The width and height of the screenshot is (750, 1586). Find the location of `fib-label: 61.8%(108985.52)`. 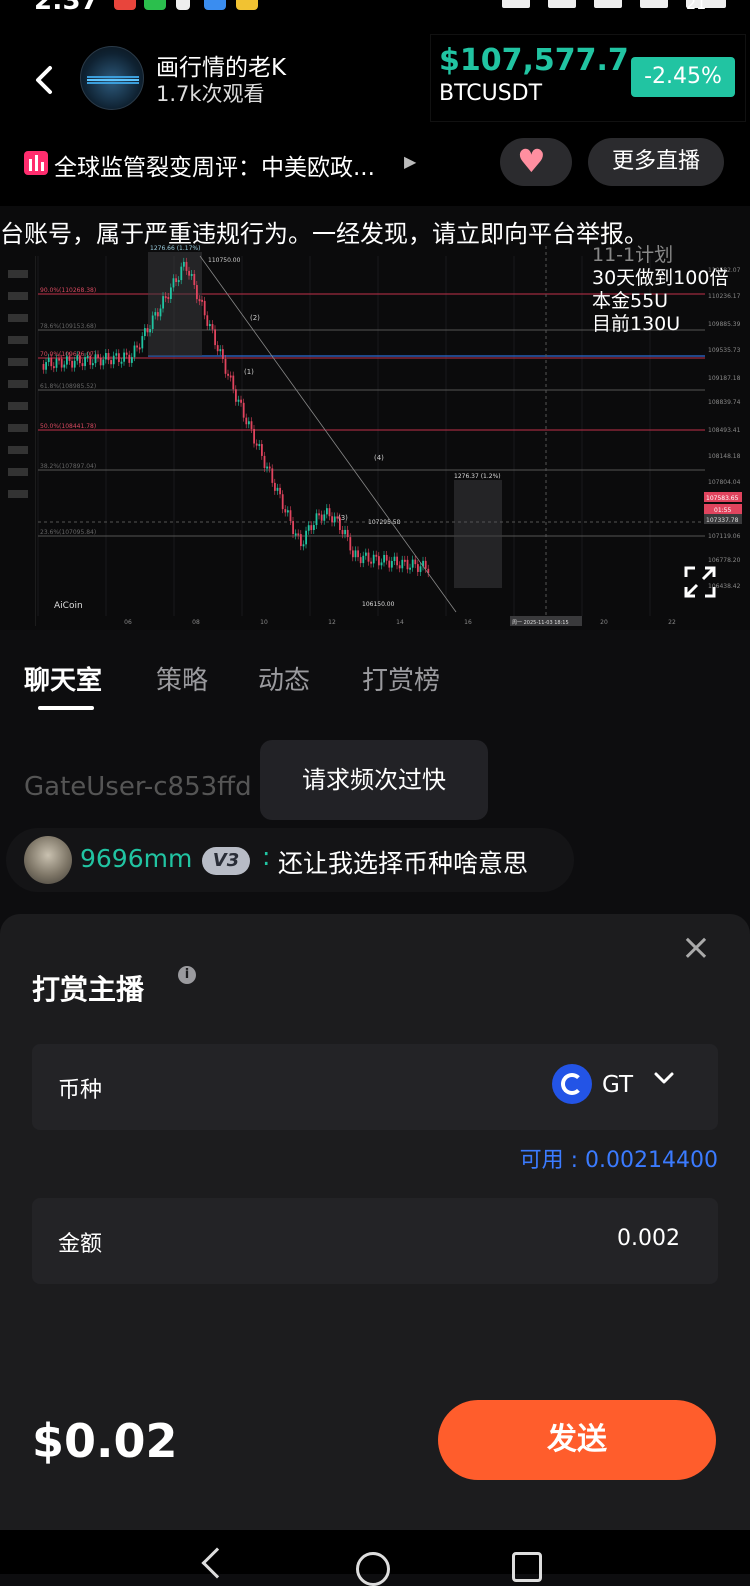

fib-label: 61.8%(108985.52) is located at coordinates (68, 386).